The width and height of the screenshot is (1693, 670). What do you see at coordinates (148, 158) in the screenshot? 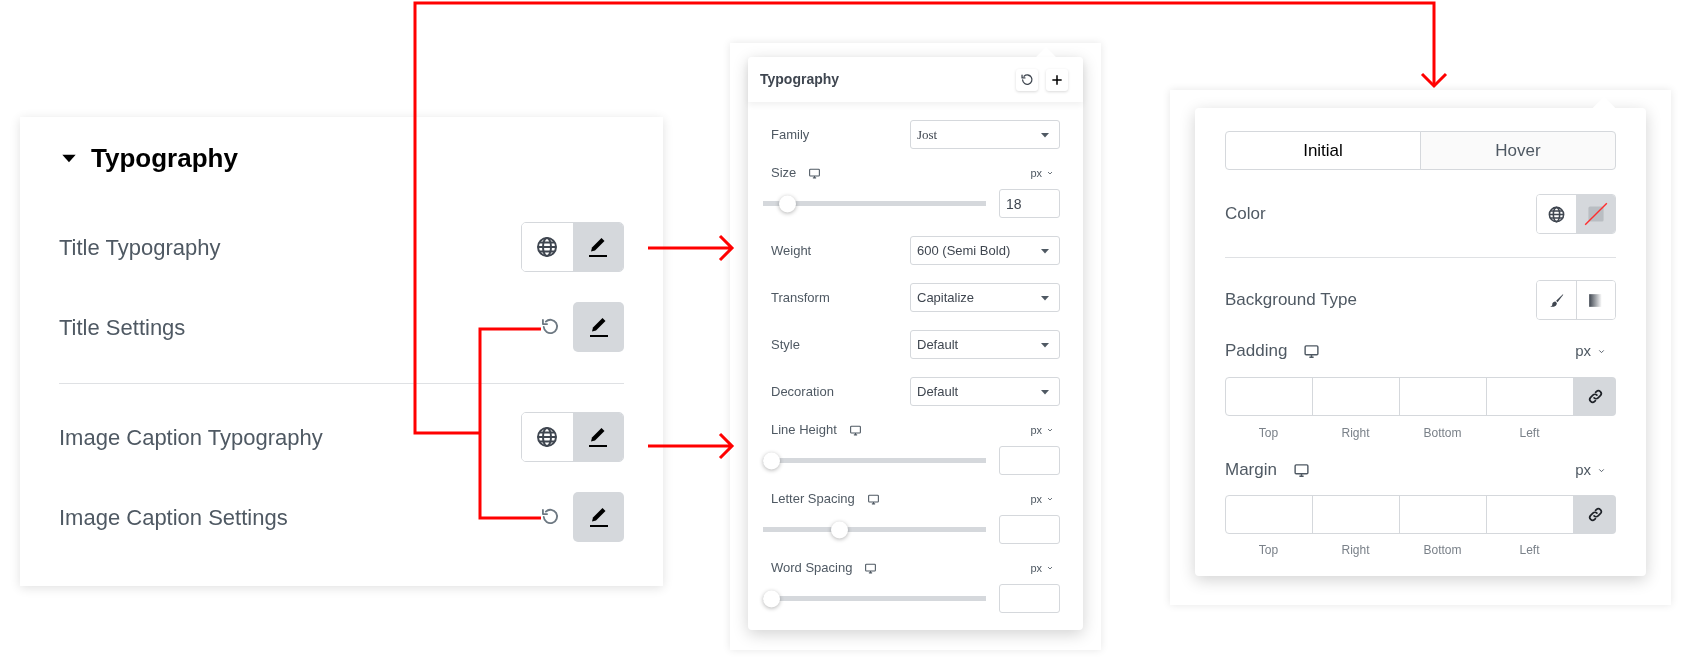
I see `section-toggle: Typography` at bounding box center [148, 158].